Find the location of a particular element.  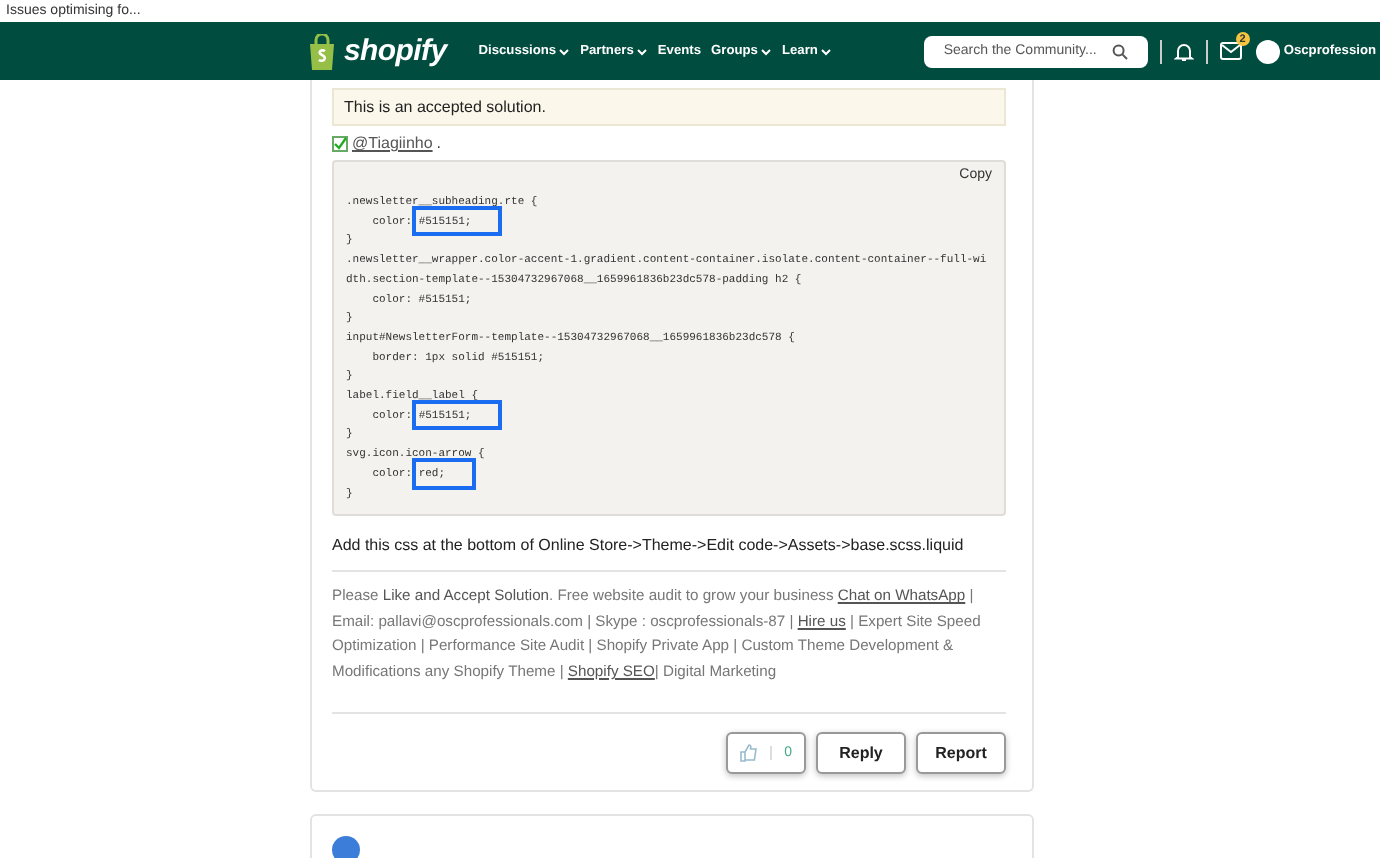

mail-icon is located at coordinates (1230, 51).